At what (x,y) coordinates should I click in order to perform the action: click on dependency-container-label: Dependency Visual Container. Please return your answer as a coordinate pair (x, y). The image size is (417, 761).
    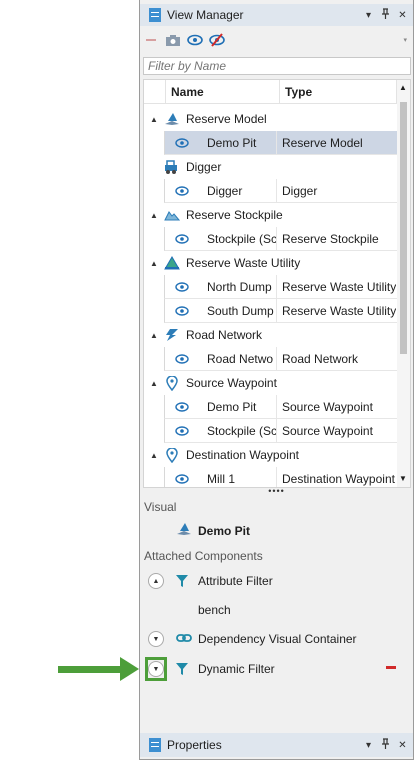
    Looking at the image, I should click on (277, 639).